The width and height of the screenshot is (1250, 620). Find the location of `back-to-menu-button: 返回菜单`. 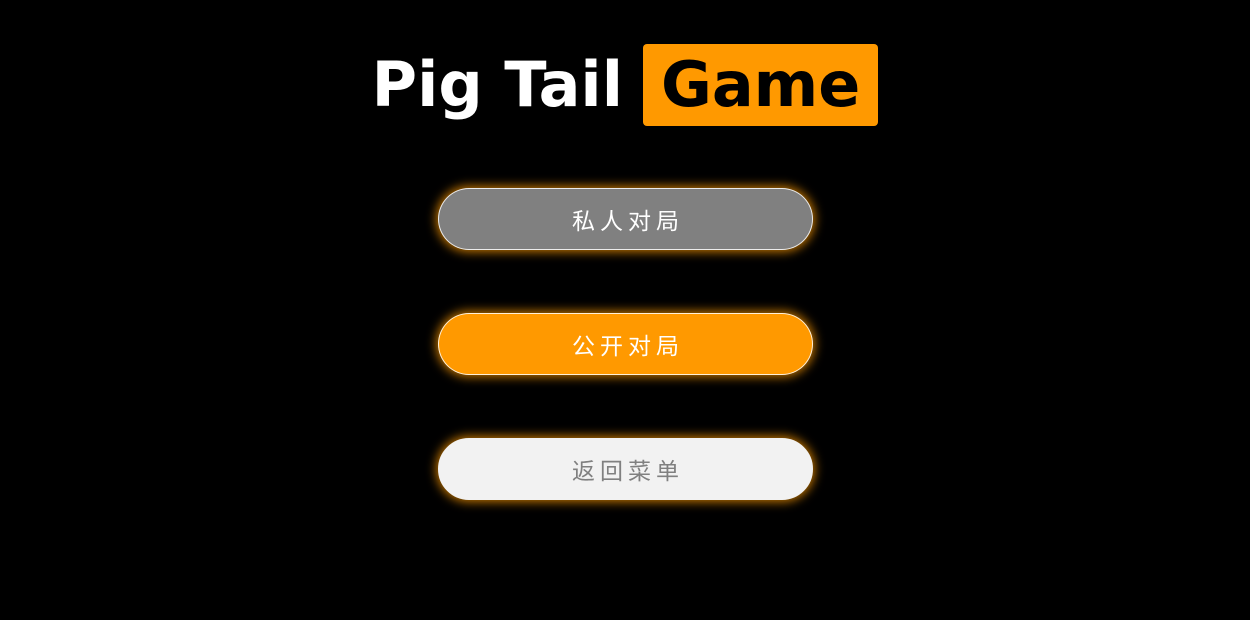

back-to-menu-button: 返回菜单 is located at coordinates (625, 469).